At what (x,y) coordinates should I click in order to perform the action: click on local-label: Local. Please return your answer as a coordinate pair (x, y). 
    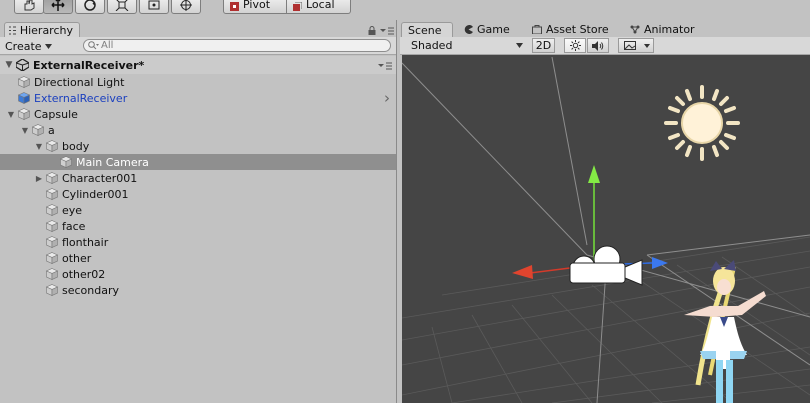
    Looking at the image, I should click on (320, 5).